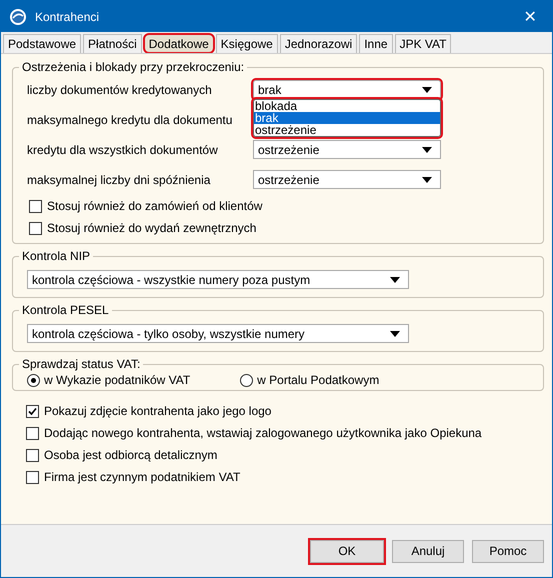  Describe the element at coordinates (154, 206) in the screenshot. I see `checkbox-label: Stosuj również do zamówień od klientów` at that location.